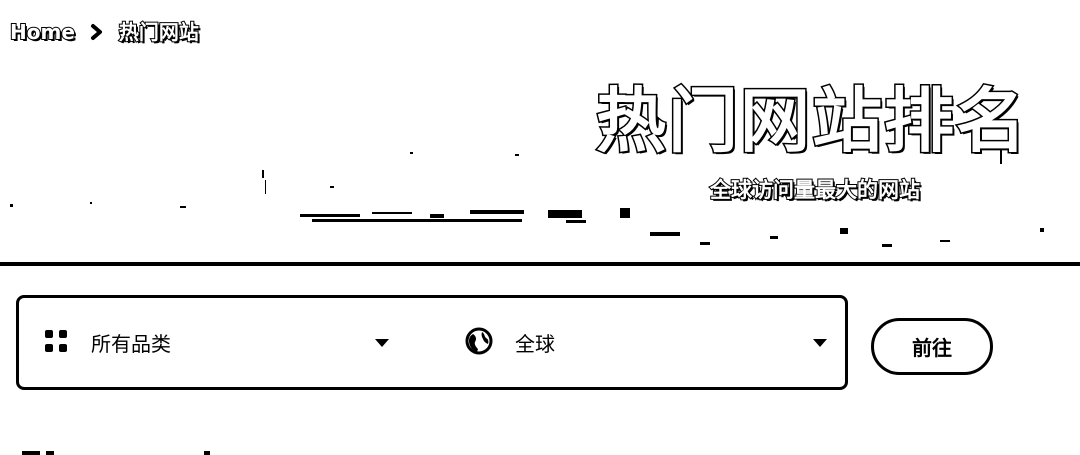  Describe the element at coordinates (159, 32) in the screenshot. I see `breadcrumb-current: 热门网站` at that location.